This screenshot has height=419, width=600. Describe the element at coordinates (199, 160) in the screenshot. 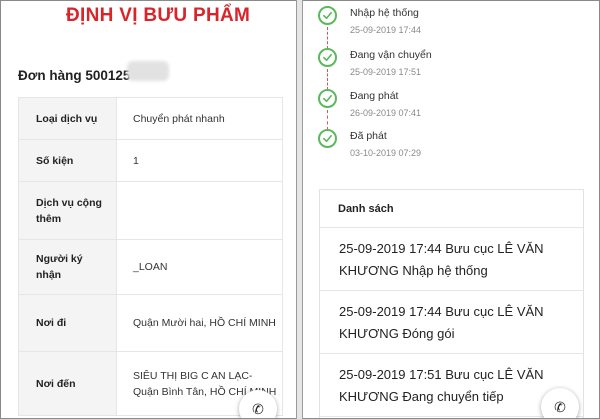

I see `row-value: 1` at that location.